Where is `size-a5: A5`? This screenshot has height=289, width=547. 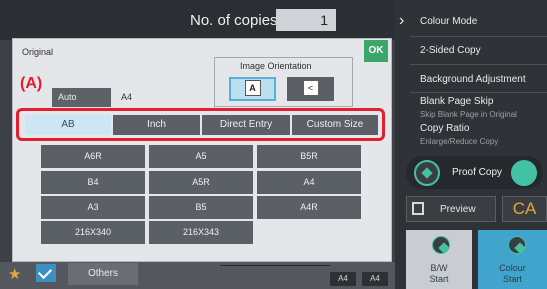
size-a5: A5 is located at coordinates (201, 156).